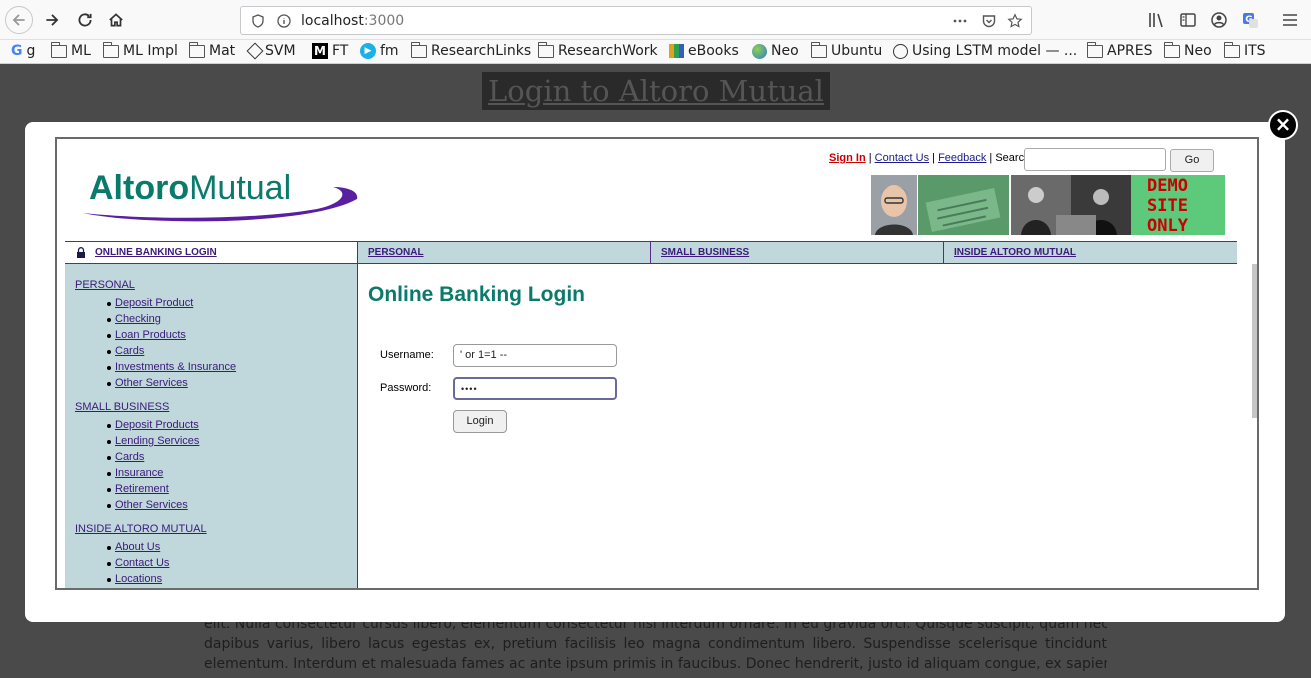 This screenshot has height=678, width=1311. I want to click on url-text: localhost:3000, so click(352, 21).